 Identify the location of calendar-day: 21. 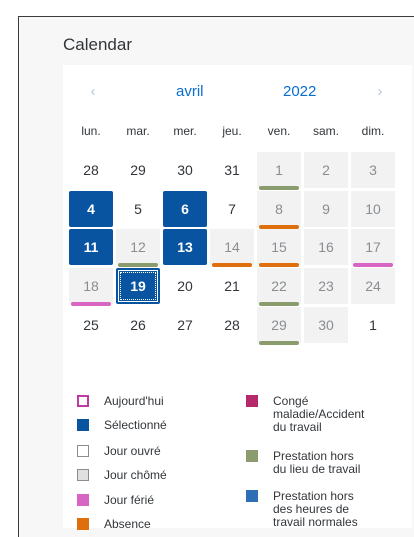
(232, 286).